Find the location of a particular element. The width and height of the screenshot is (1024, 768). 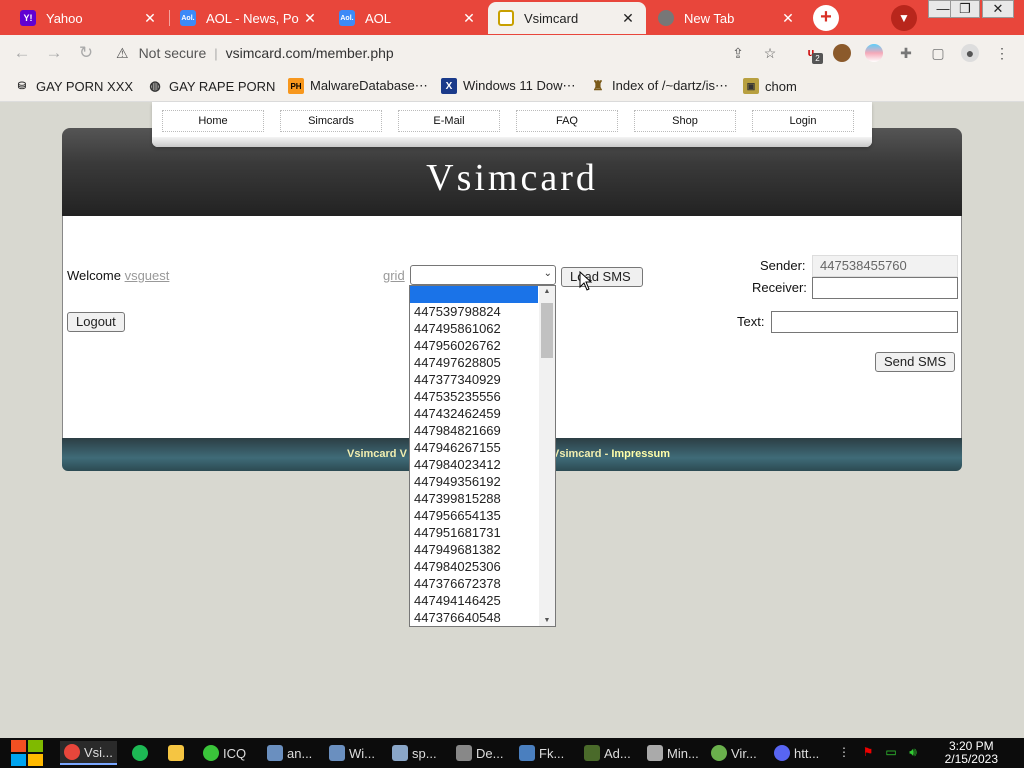

overflow-icon: ⋮ is located at coordinates (844, 752).